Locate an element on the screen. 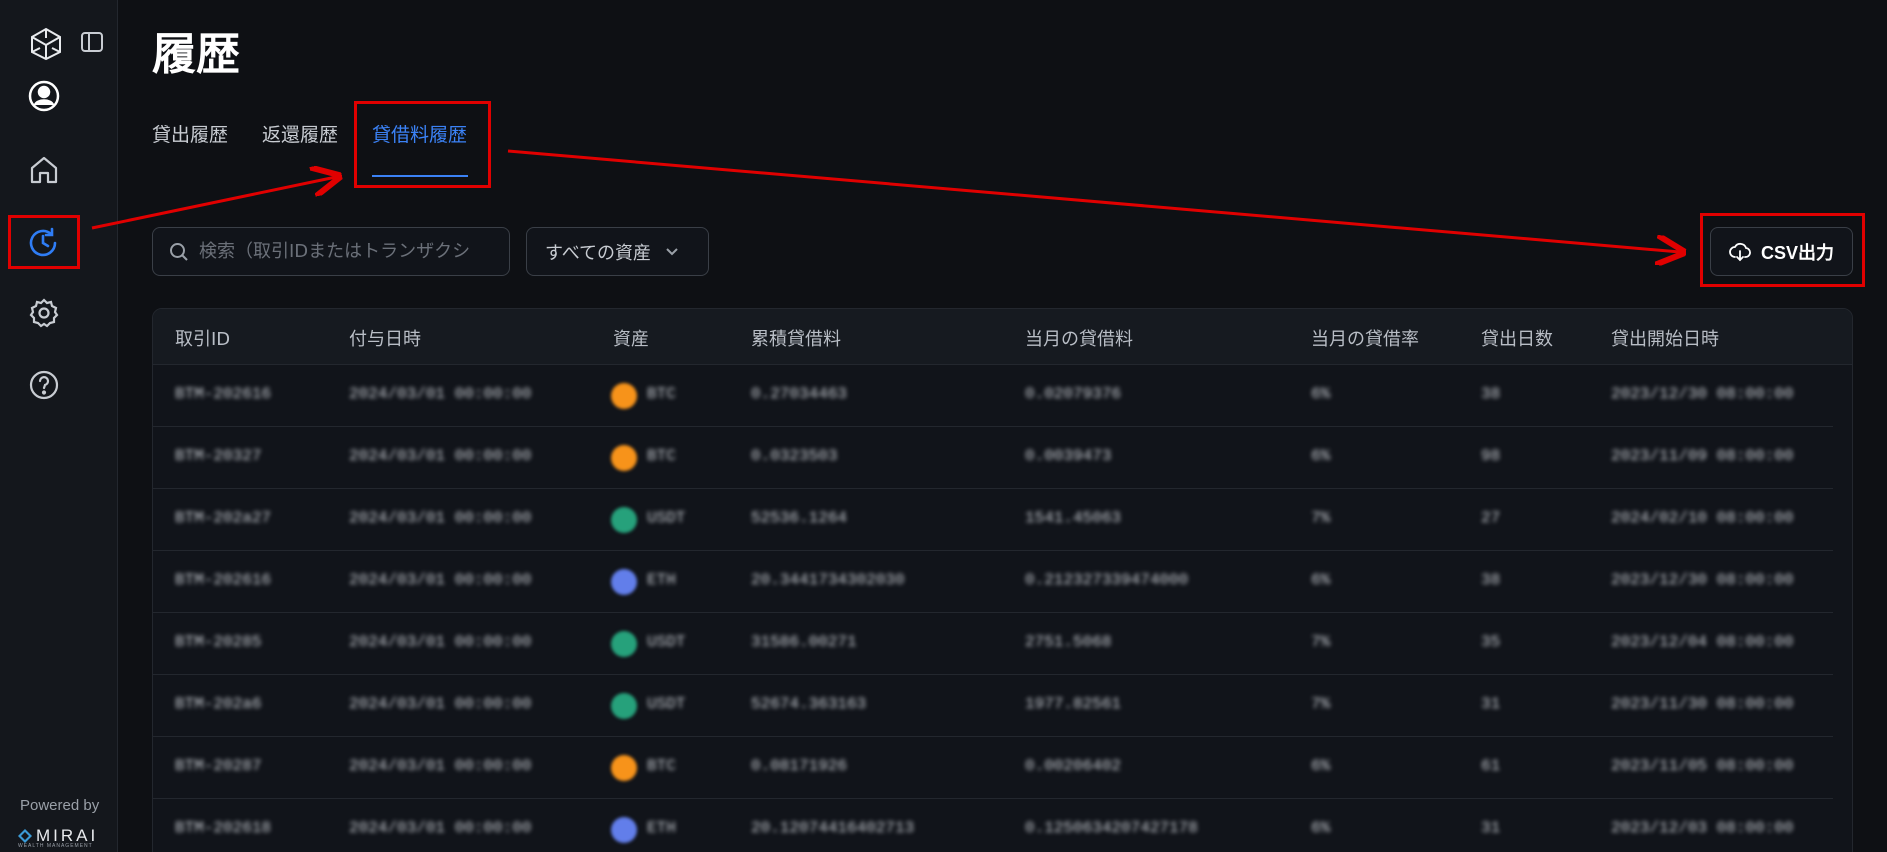  cell-lending-days: 61 is located at coordinates (1491, 766).